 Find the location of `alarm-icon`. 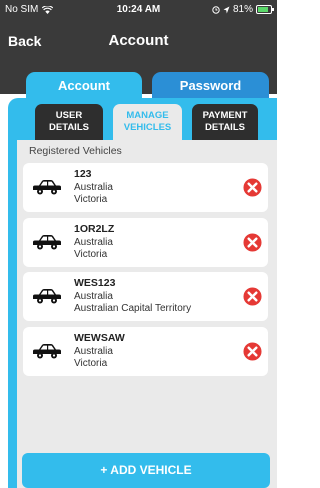

alarm-icon is located at coordinates (216, 9).